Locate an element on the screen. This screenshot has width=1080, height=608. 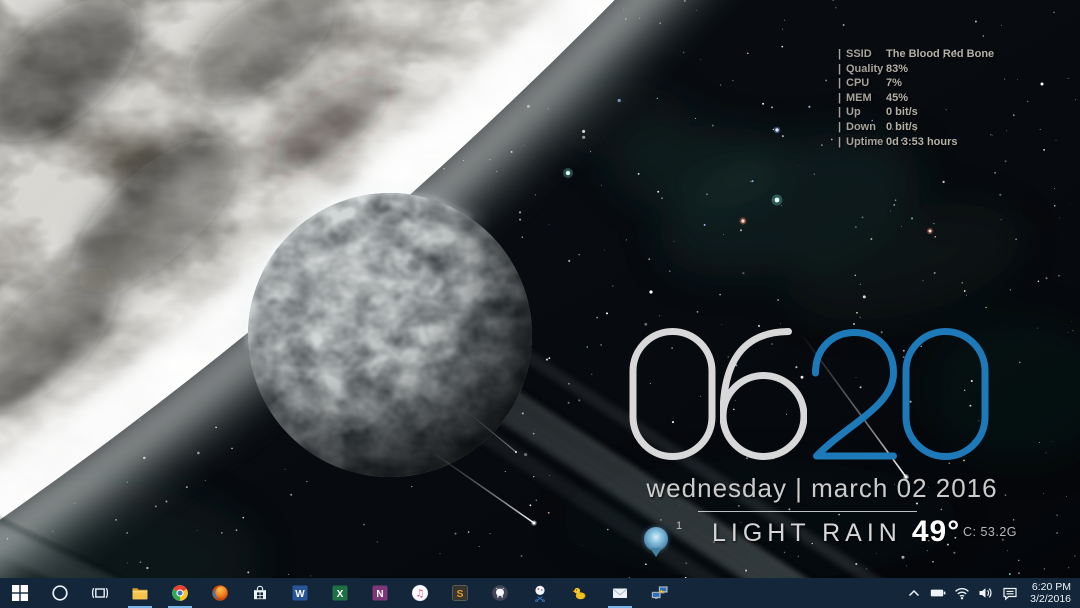
word-icon: W is located at coordinates (300, 593).